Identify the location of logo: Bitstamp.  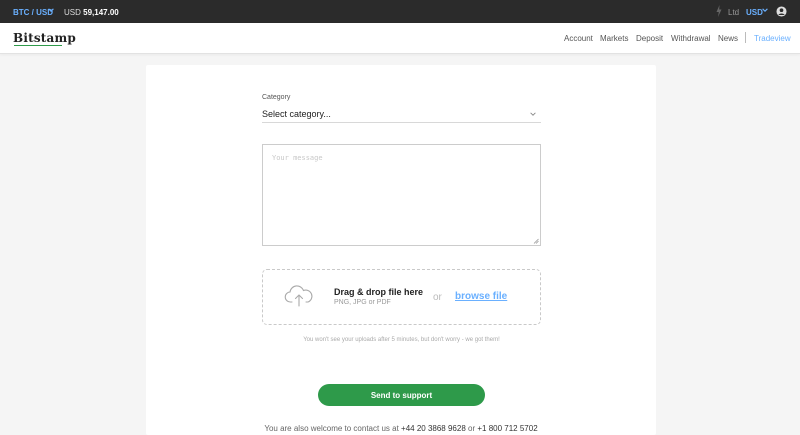
(44, 38).